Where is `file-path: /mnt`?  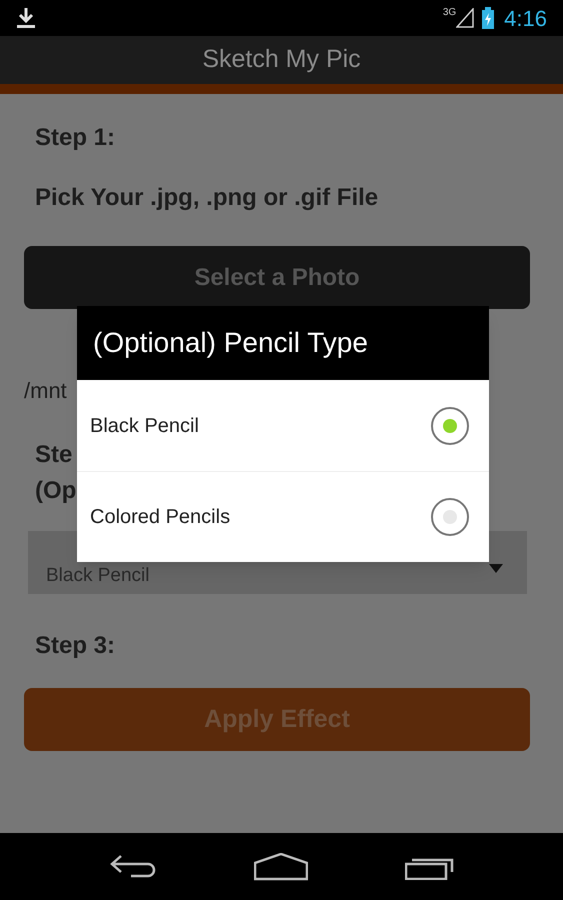 file-path: /mnt is located at coordinates (45, 391).